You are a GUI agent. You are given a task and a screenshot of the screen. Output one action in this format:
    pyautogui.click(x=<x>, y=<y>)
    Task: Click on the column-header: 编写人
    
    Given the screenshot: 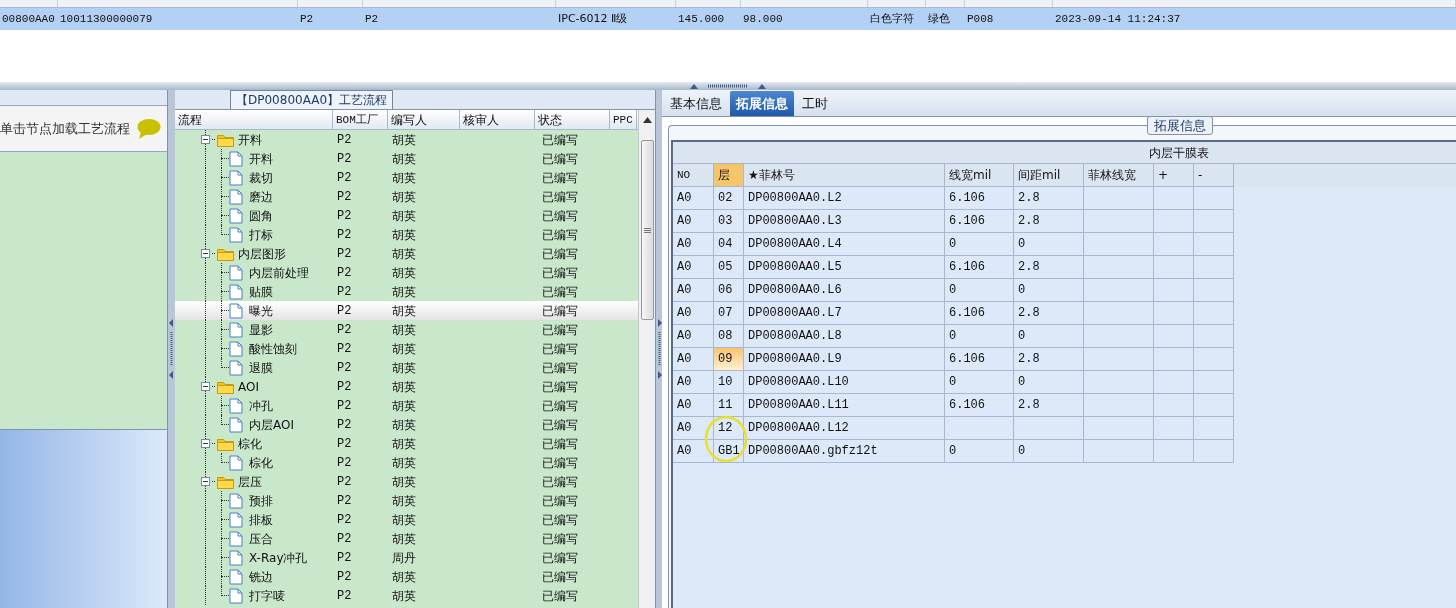 What is the action you would take?
    pyautogui.click(x=424, y=119)
    